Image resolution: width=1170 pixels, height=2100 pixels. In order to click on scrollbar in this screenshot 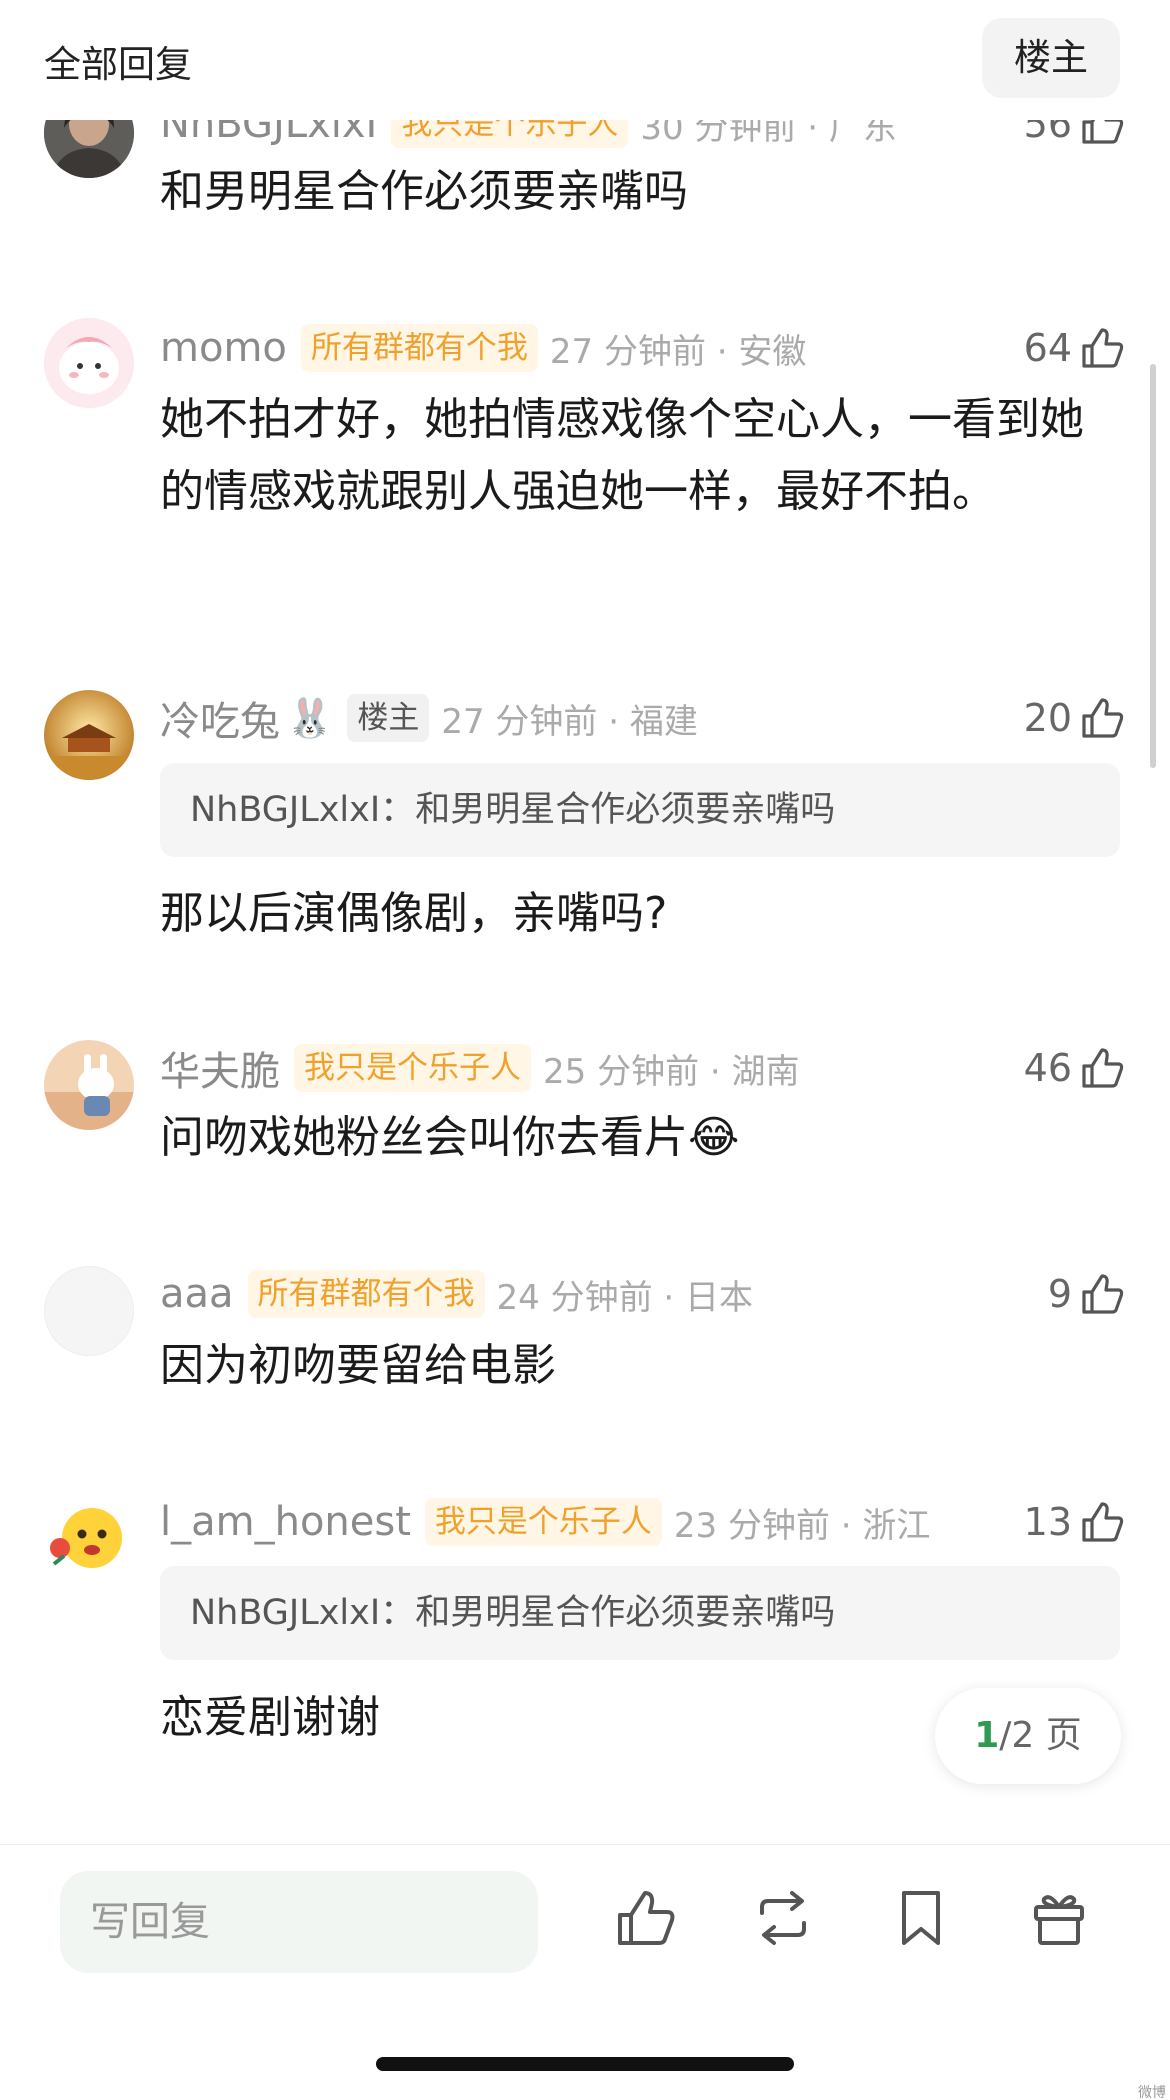, I will do `click(1153, 566)`.